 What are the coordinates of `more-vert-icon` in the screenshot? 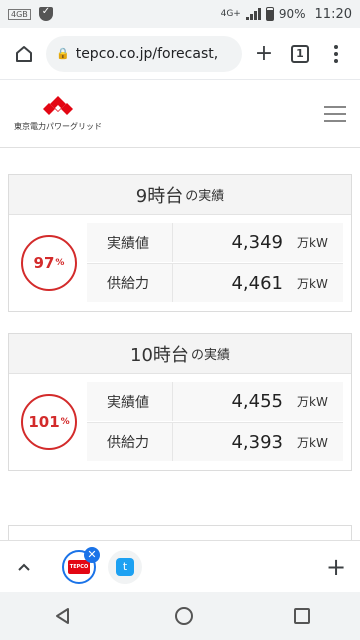 It's located at (336, 53).